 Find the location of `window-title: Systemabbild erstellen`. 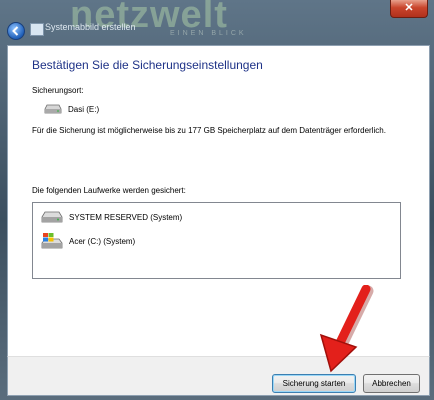

window-title: Systemabbild erstellen is located at coordinates (90, 27).